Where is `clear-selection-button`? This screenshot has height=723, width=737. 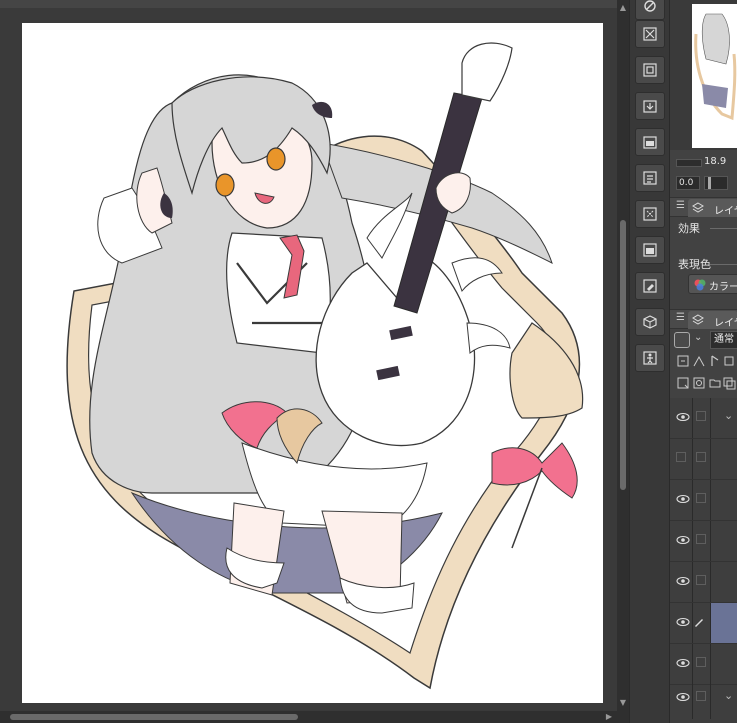
clear-selection-button is located at coordinates (650, 34).